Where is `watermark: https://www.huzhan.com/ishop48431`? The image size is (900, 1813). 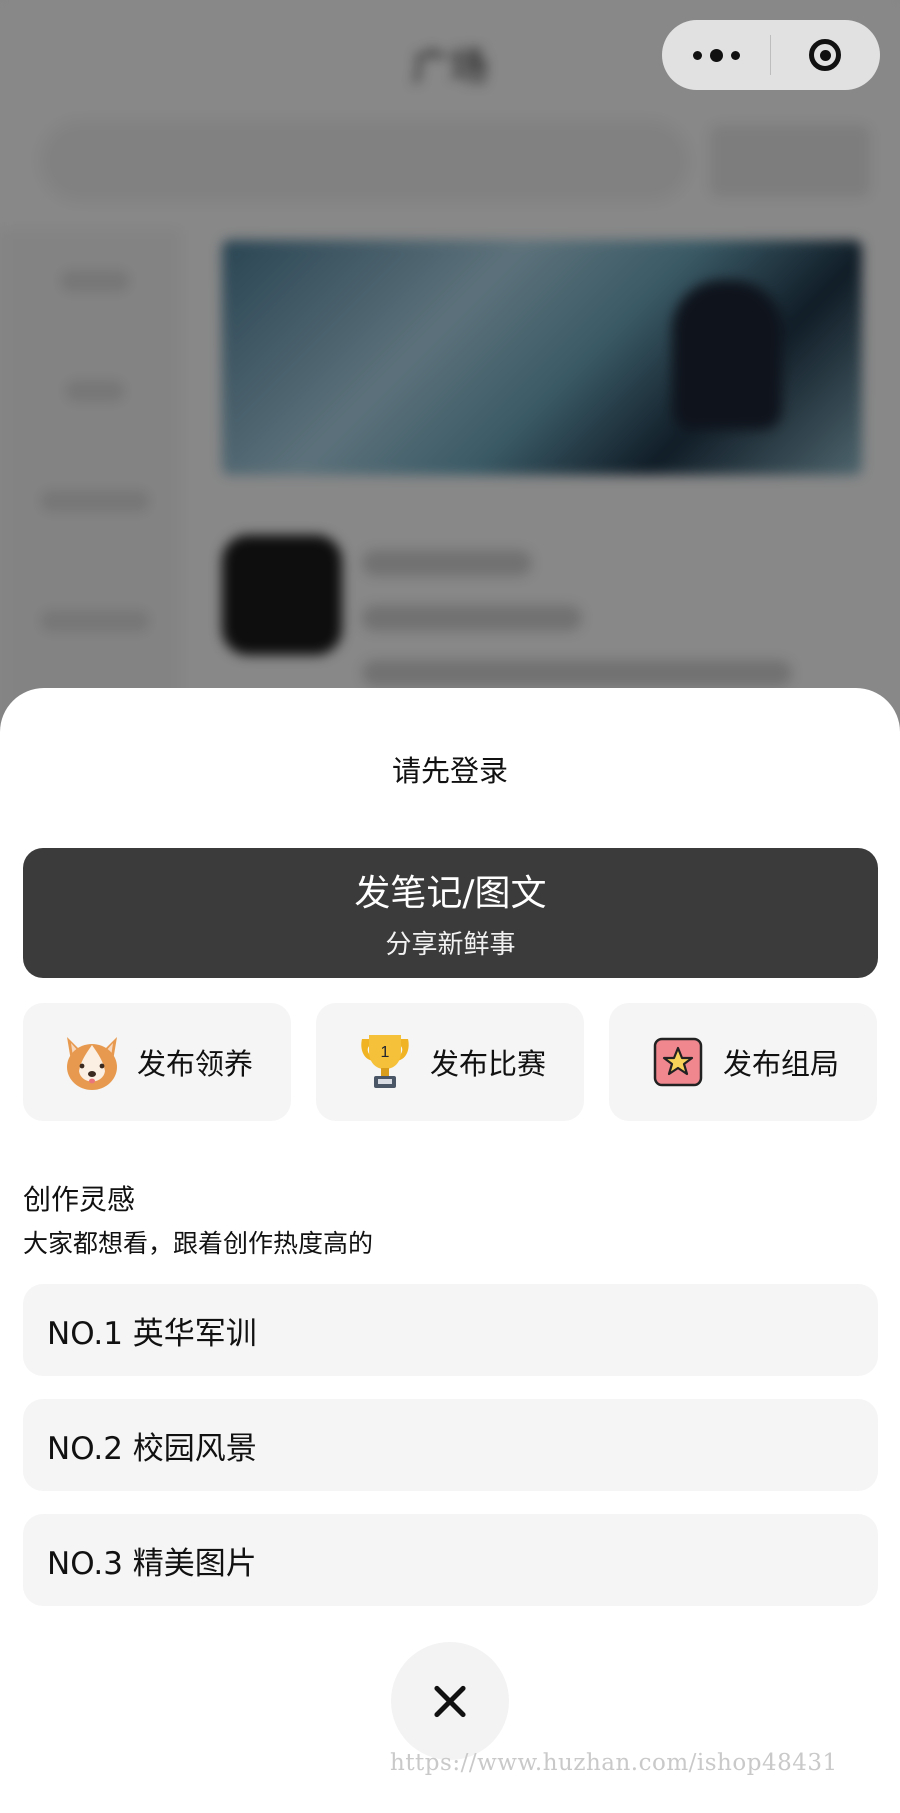 watermark: https://www.huzhan.com/ishop48431 is located at coordinates (614, 1763).